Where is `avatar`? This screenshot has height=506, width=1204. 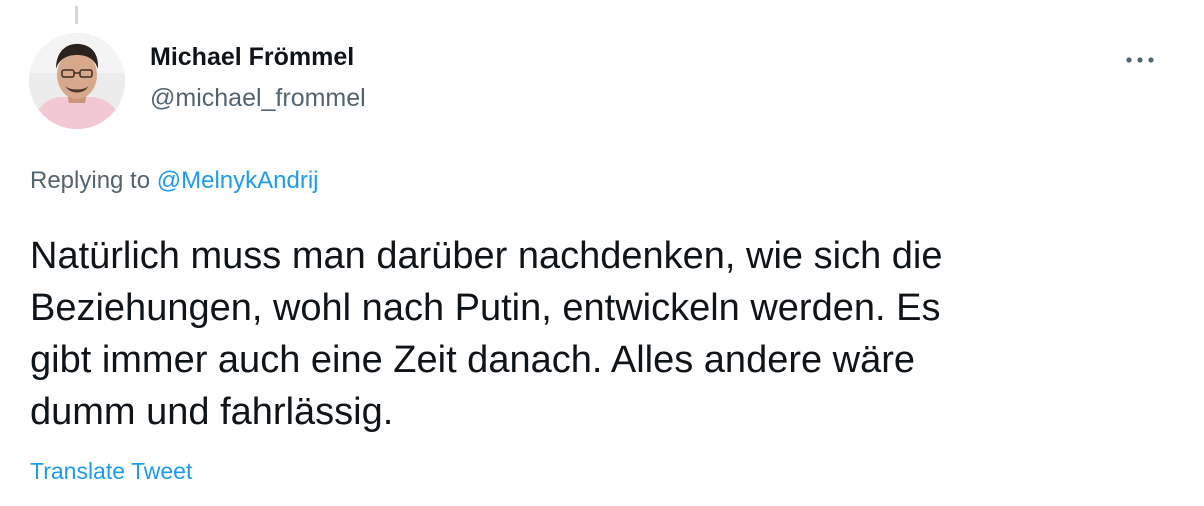 avatar is located at coordinates (77, 81).